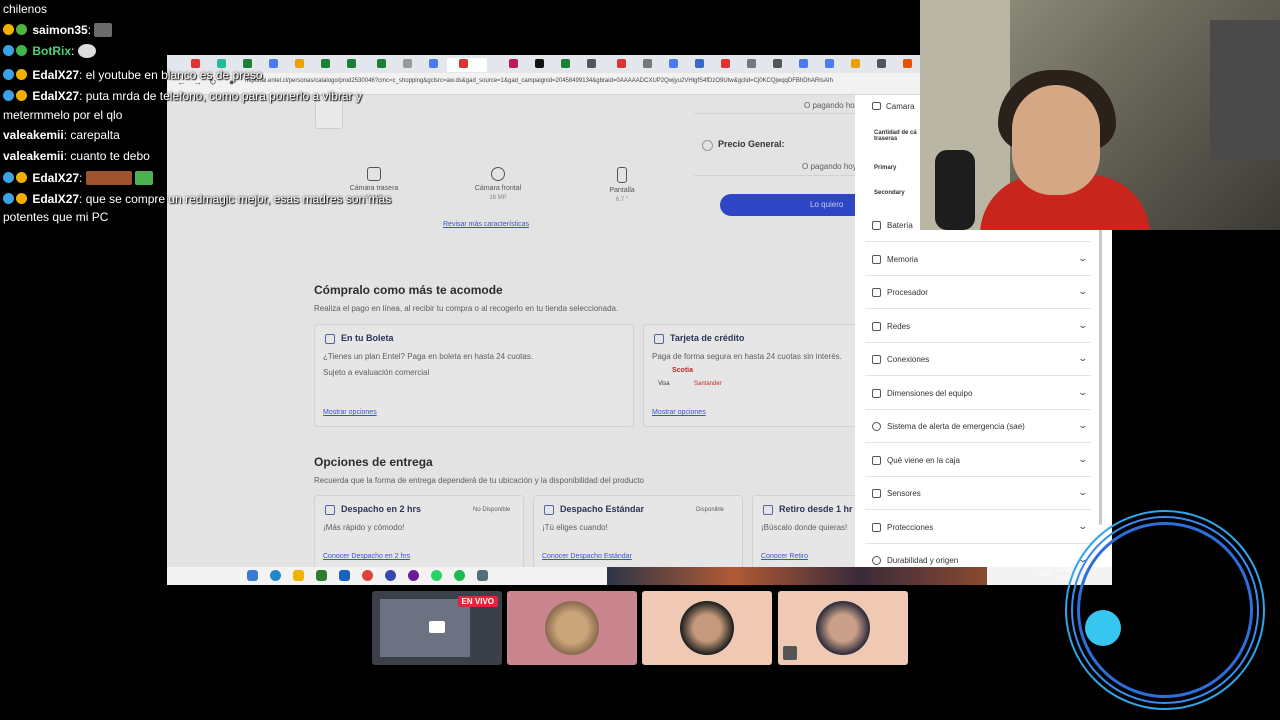 This screenshot has height=720, width=1280. Describe the element at coordinates (492, 510) in the screenshot. I see `entrega-status: No Disponible` at that location.